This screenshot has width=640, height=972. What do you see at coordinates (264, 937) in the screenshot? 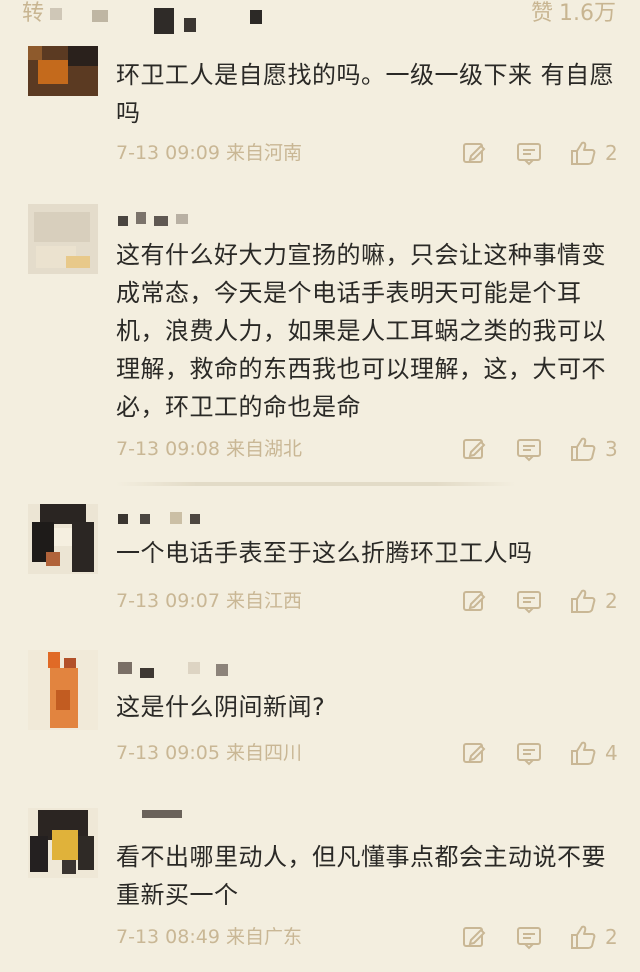
I see `comment-location: 来自广东` at bounding box center [264, 937].